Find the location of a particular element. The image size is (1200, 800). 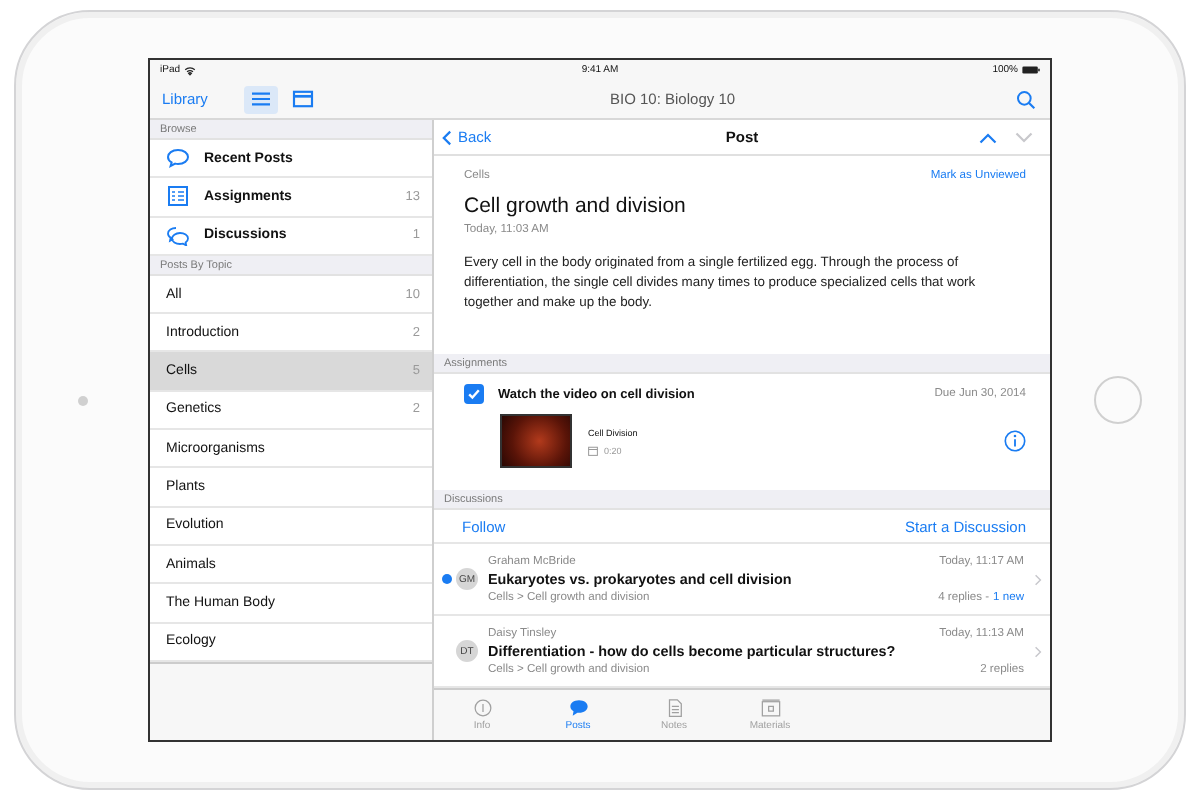

box-icon is located at coordinates (770, 708).